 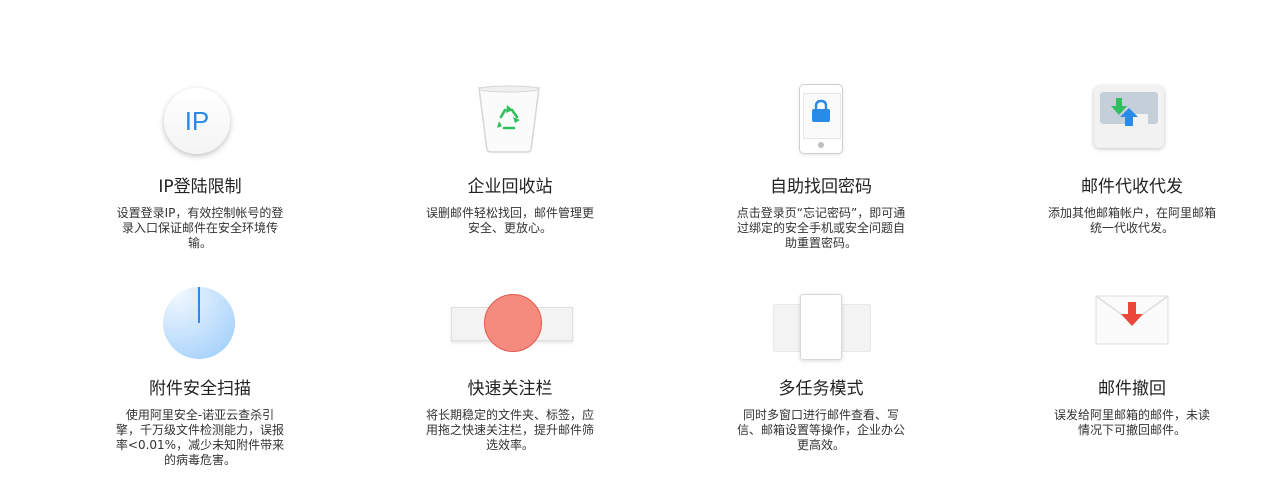 I want to click on feature-description: 误发给阿里邮箱的邮件，未读 情况下可撤回邮件。, so click(x=1132, y=423).